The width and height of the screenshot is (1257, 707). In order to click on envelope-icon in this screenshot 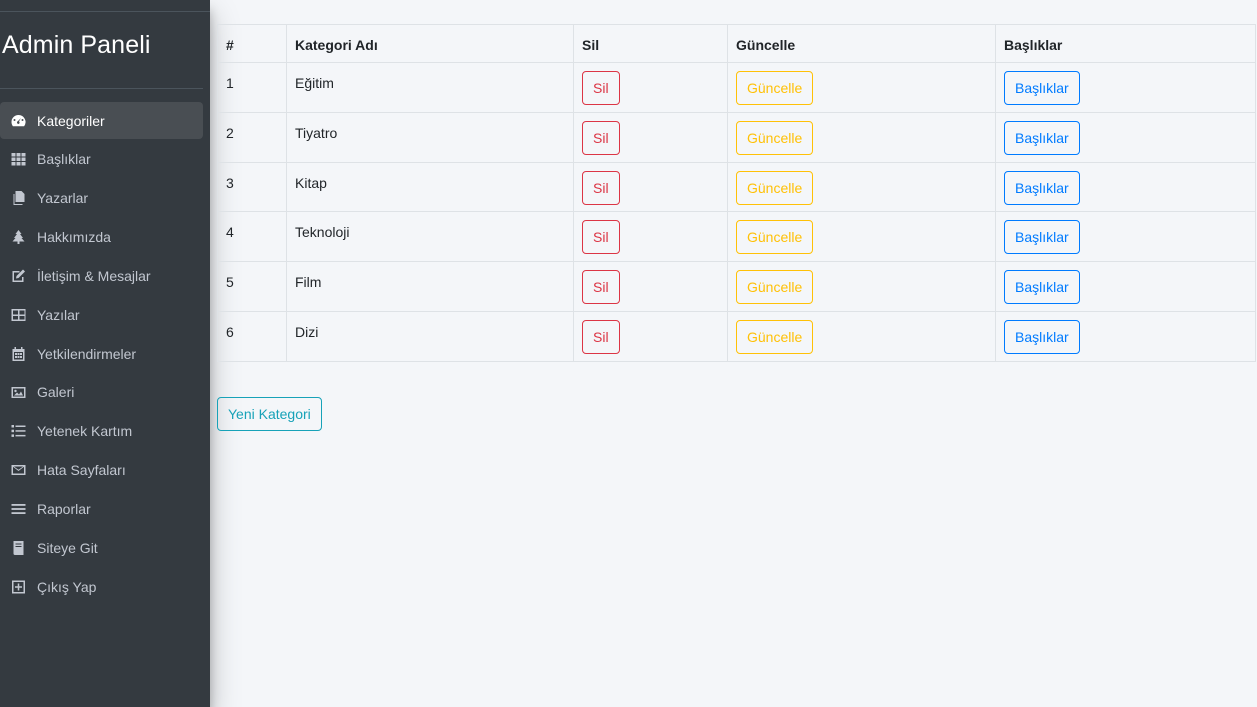, I will do `click(18, 470)`.